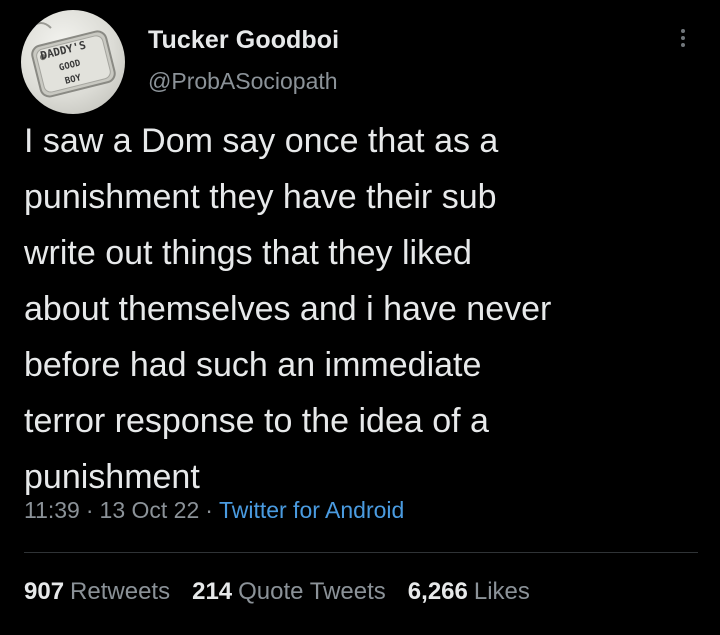 The width and height of the screenshot is (720, 635). Describe the element at coordinates (437, 591) in the screenshot. I see `likes-count: 6,266` at that location.